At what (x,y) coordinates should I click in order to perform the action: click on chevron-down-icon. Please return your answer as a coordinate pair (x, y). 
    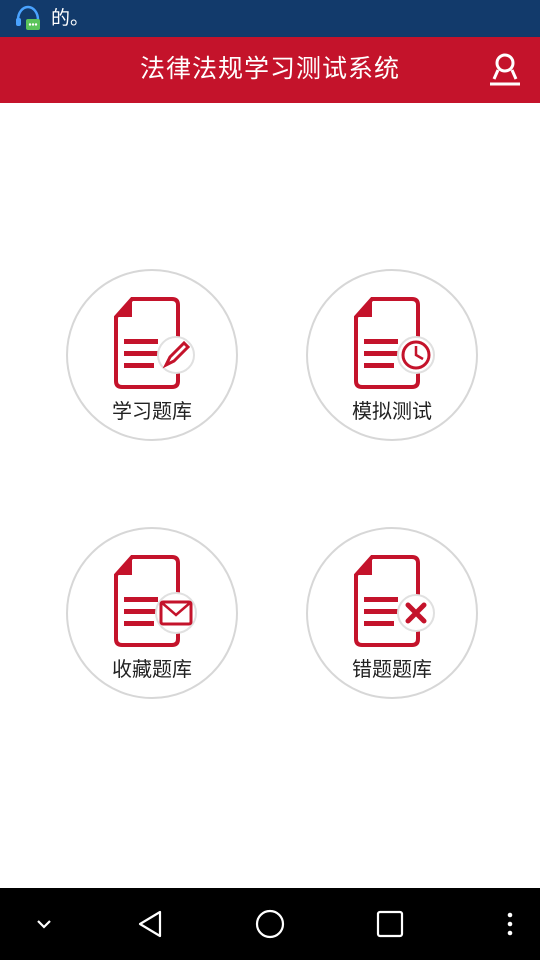
    Looking at the image, I should click on (44, 924).